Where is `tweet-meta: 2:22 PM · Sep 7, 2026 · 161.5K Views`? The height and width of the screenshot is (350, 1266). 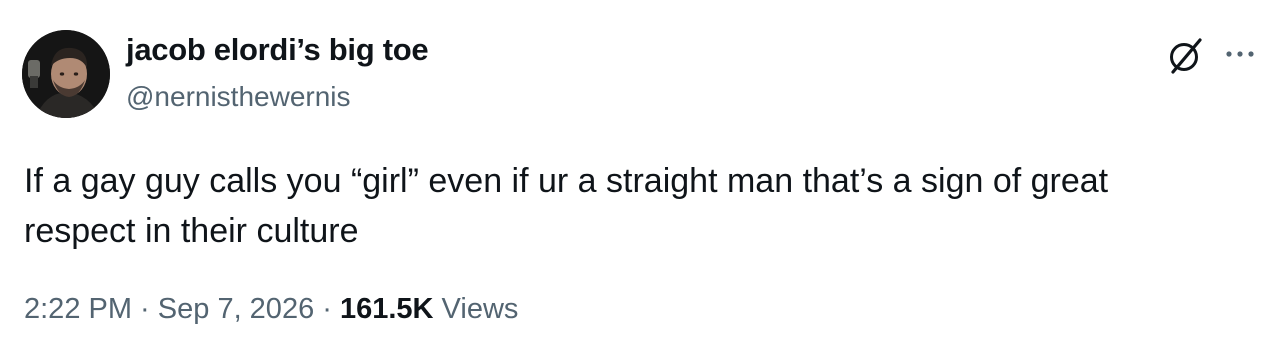
tweet-meta: 2:22 PM · Sep 7, 2026 · 161.5K Views is located at coordinates (271, 309).